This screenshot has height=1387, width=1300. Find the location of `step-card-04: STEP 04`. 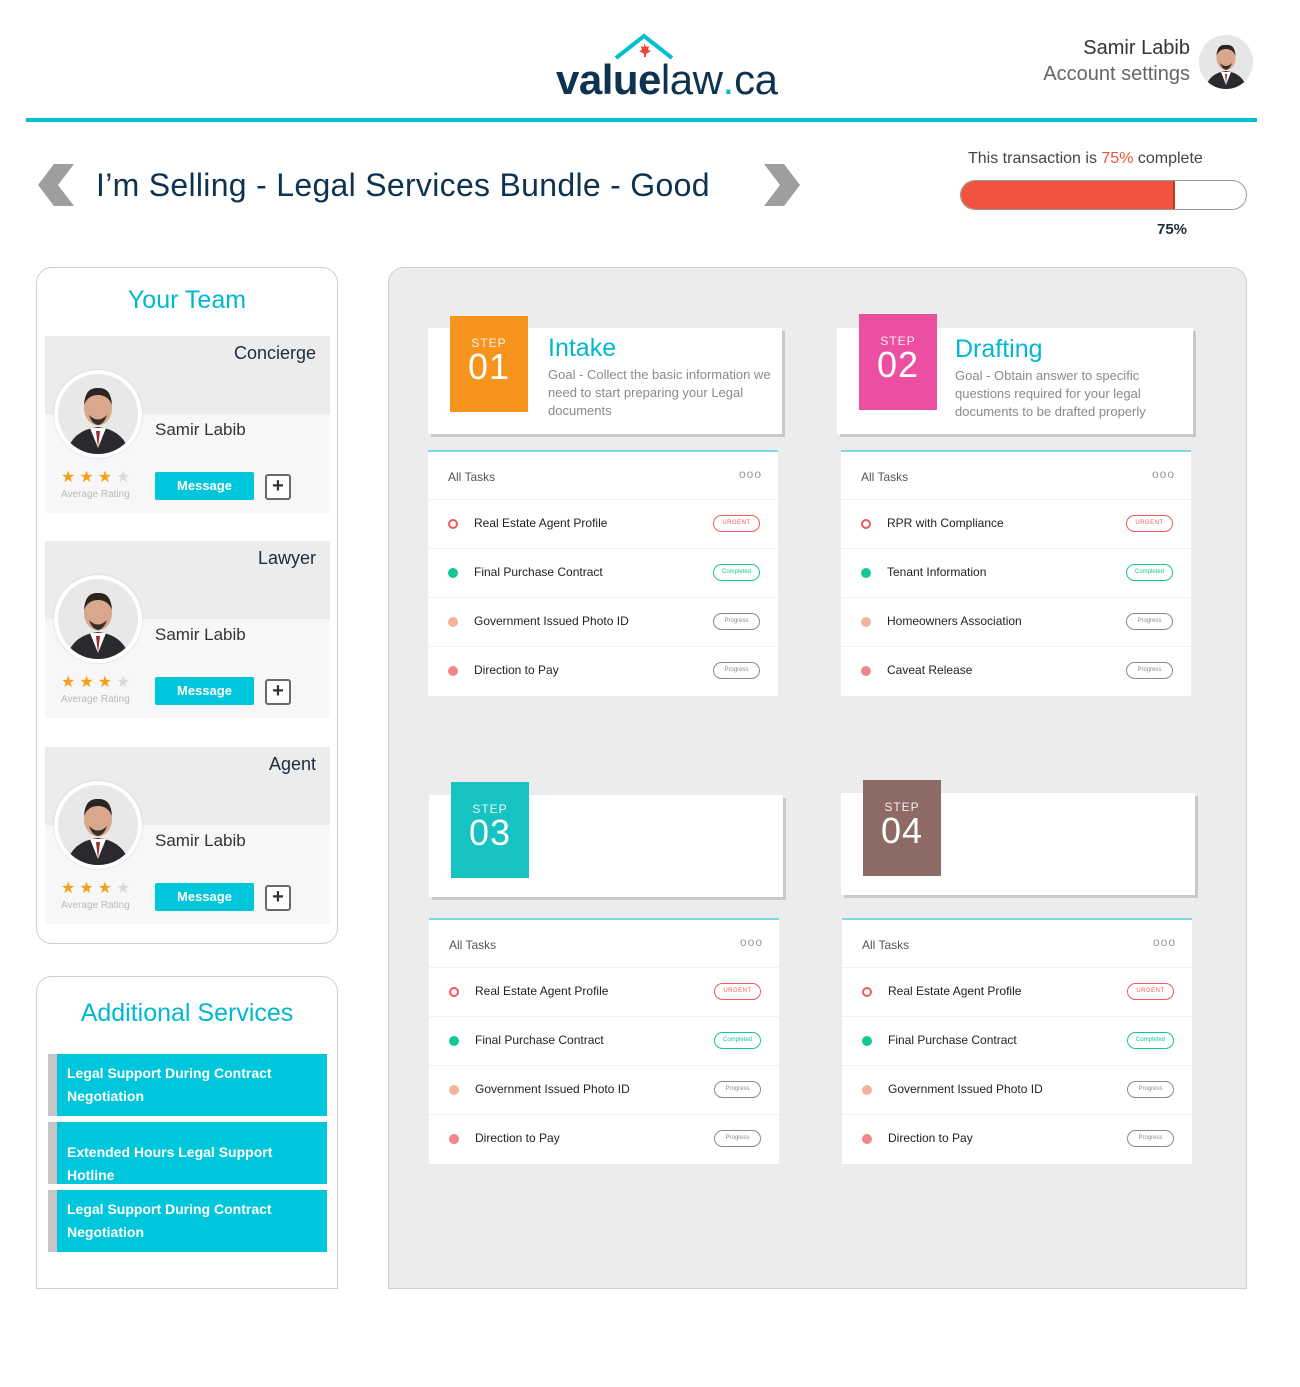

step-card-04: STEP 04 is located at coordinates (1018, 837).